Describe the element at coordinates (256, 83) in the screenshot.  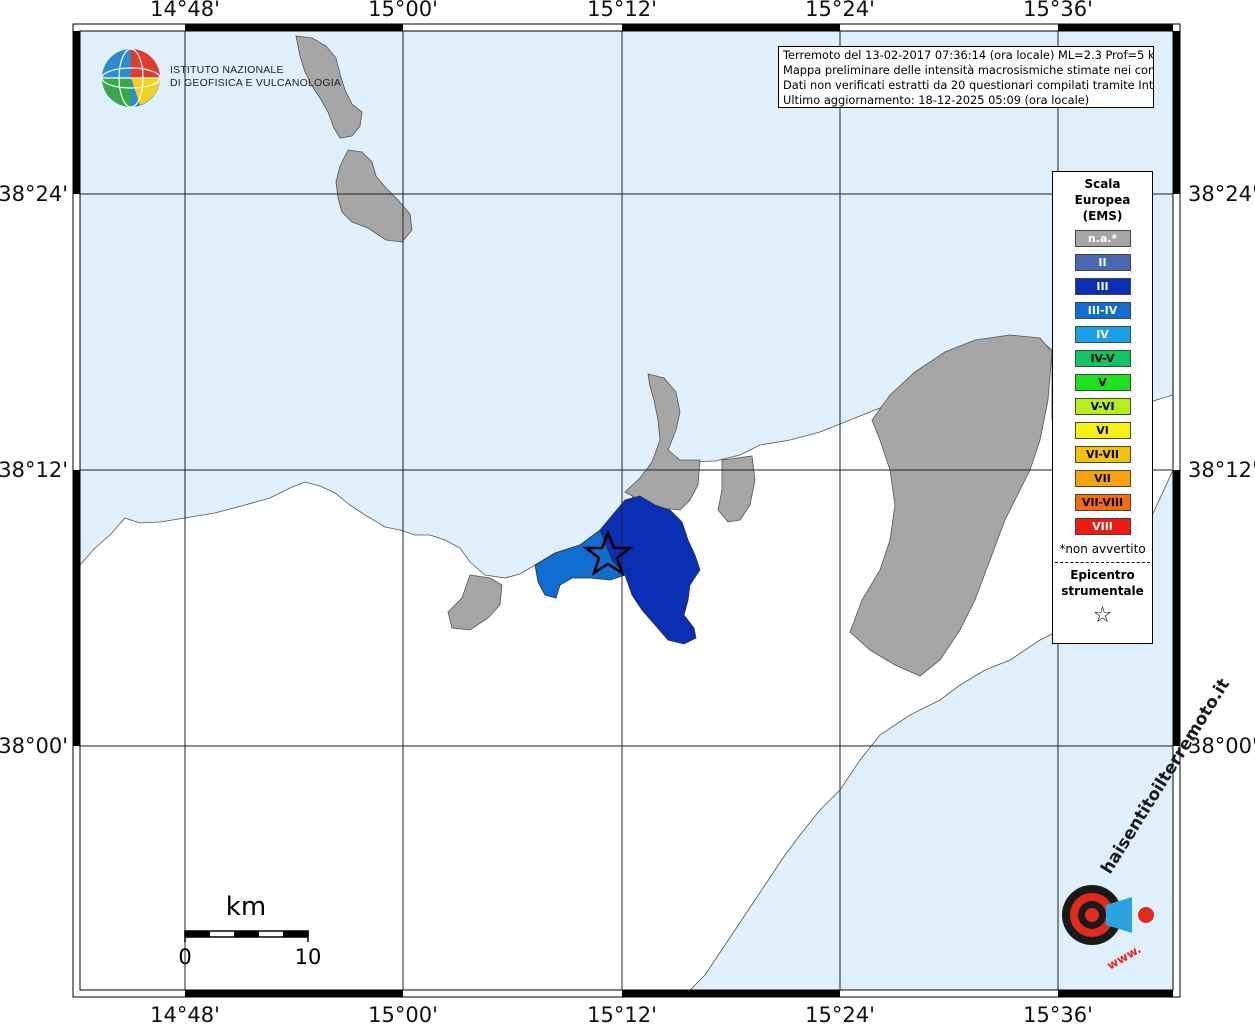
I see `ingv-name-line2: DI GEOFISICA E VULCANOLOGIA` at that location.